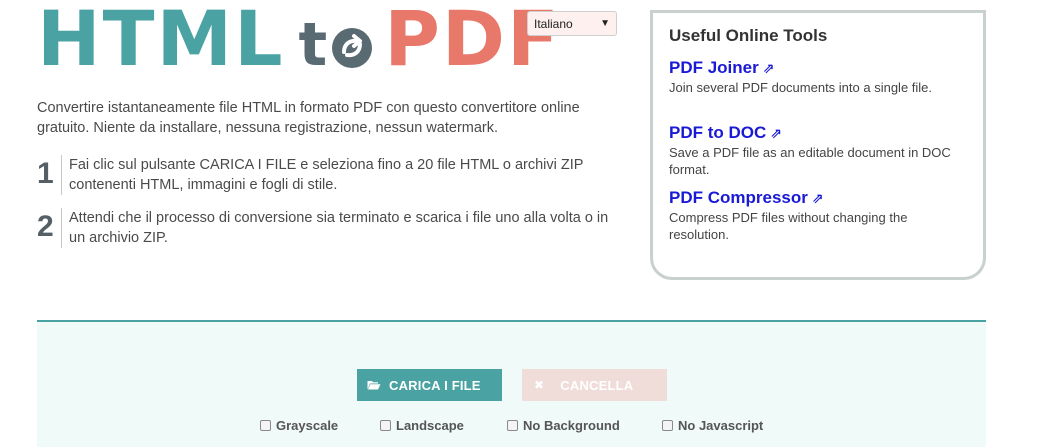  What do you see at coordinates (571, 425) in the screenshot?
I see `option-label: No Background` at bounding box center [571, 425].